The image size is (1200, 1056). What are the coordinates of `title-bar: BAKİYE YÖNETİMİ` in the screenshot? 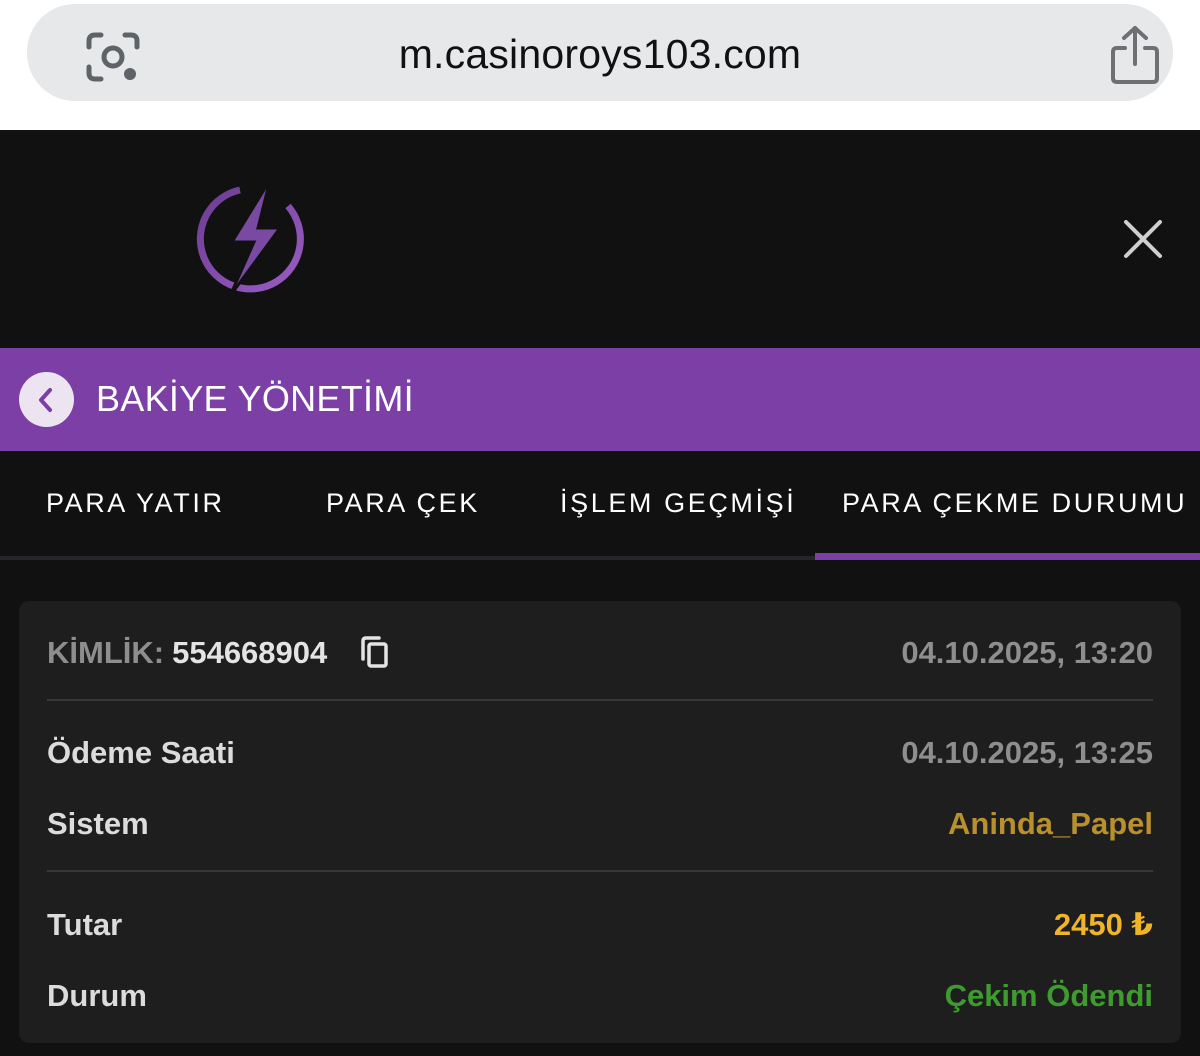 It's located at (600, 399).